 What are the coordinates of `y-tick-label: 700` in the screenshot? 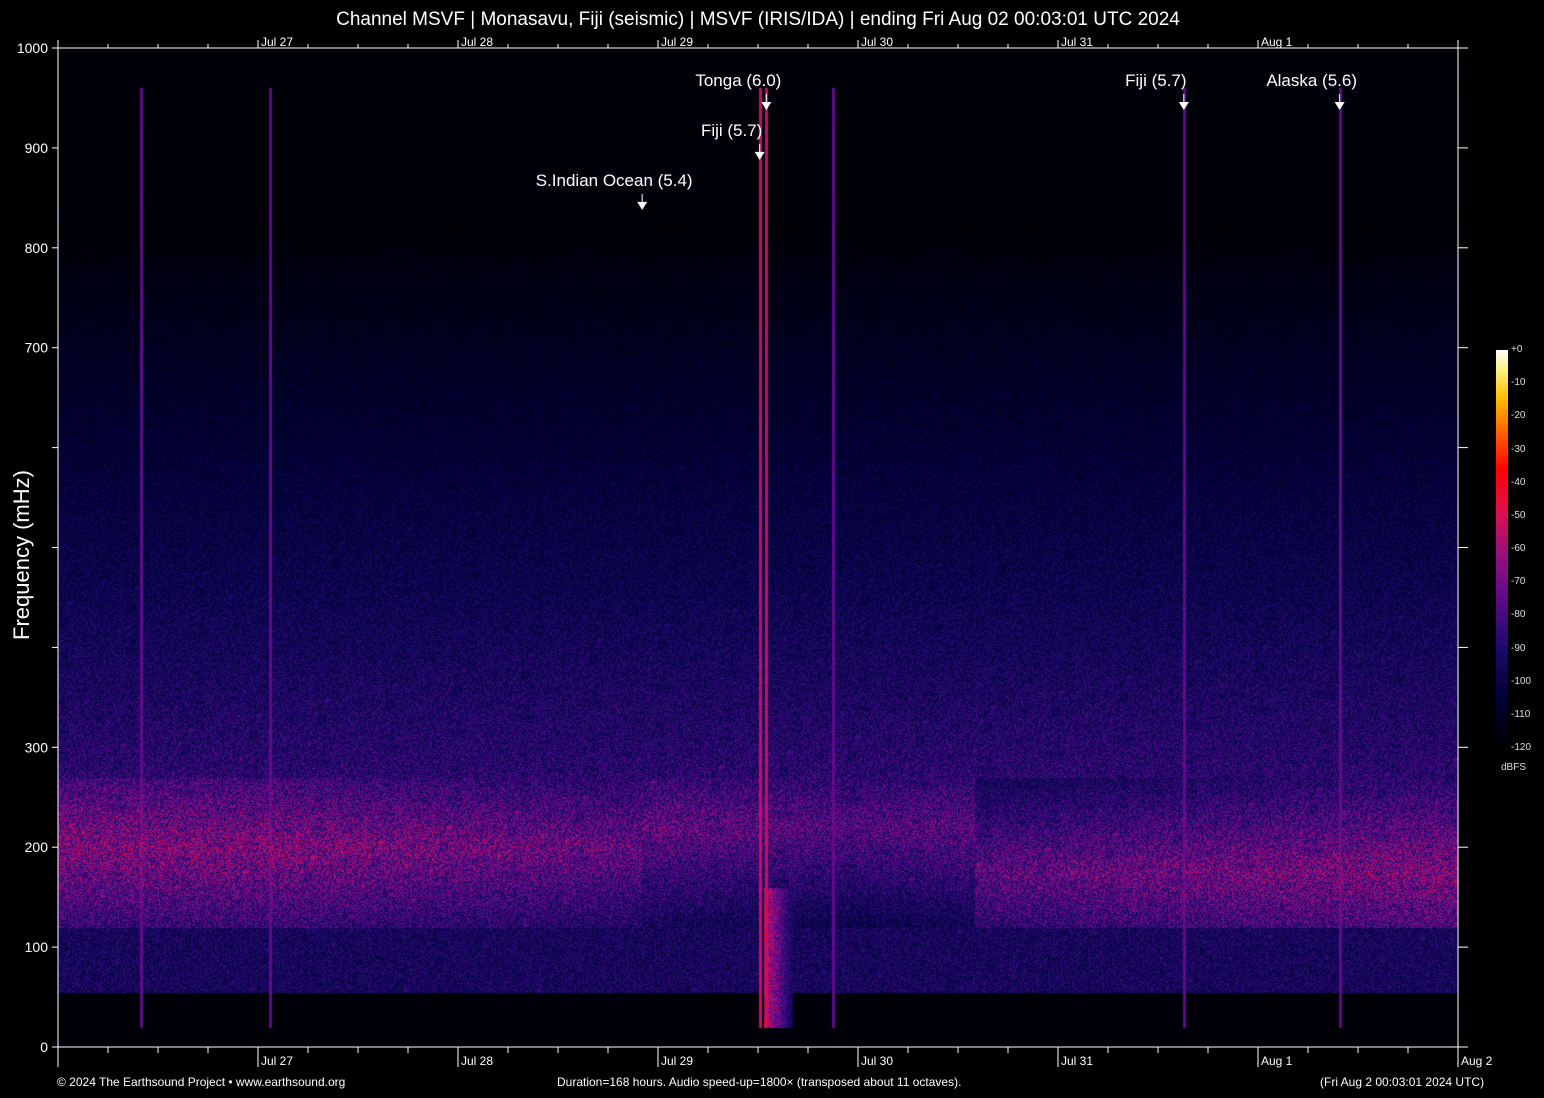 It's located at (37, 348).